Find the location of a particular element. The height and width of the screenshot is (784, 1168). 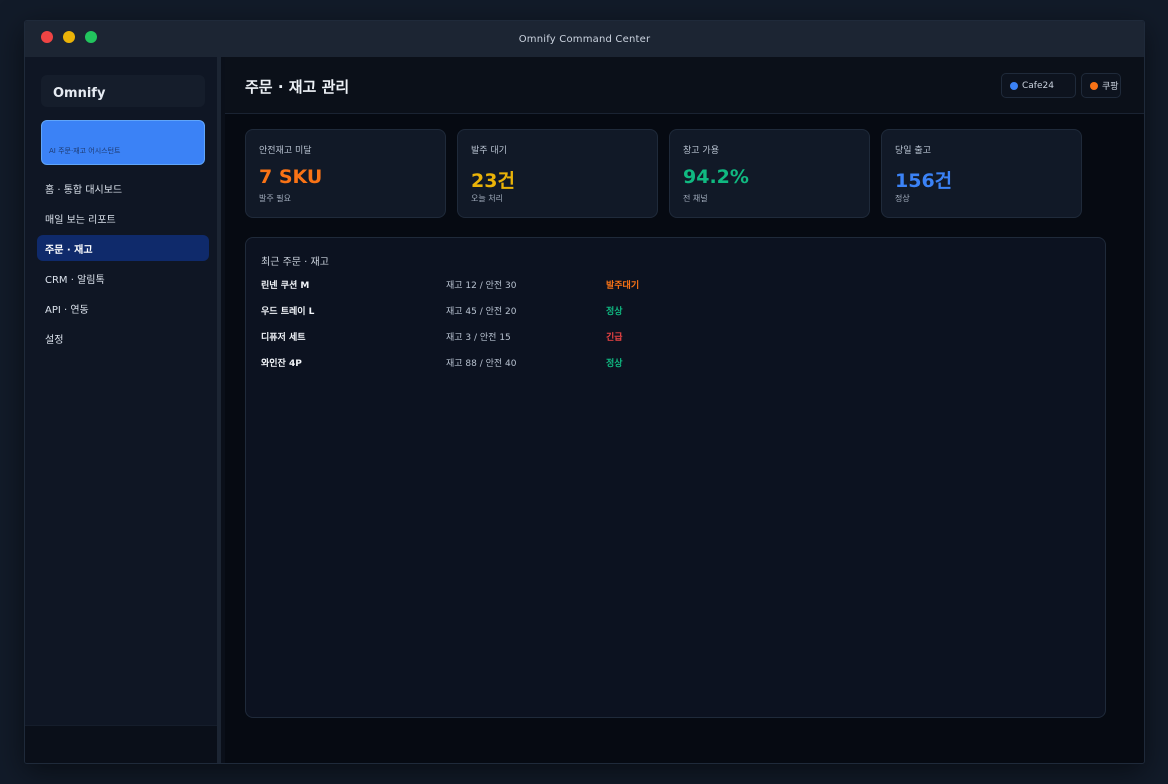

kpi-title: 당일 출고 is located at coordinates (913, 151).